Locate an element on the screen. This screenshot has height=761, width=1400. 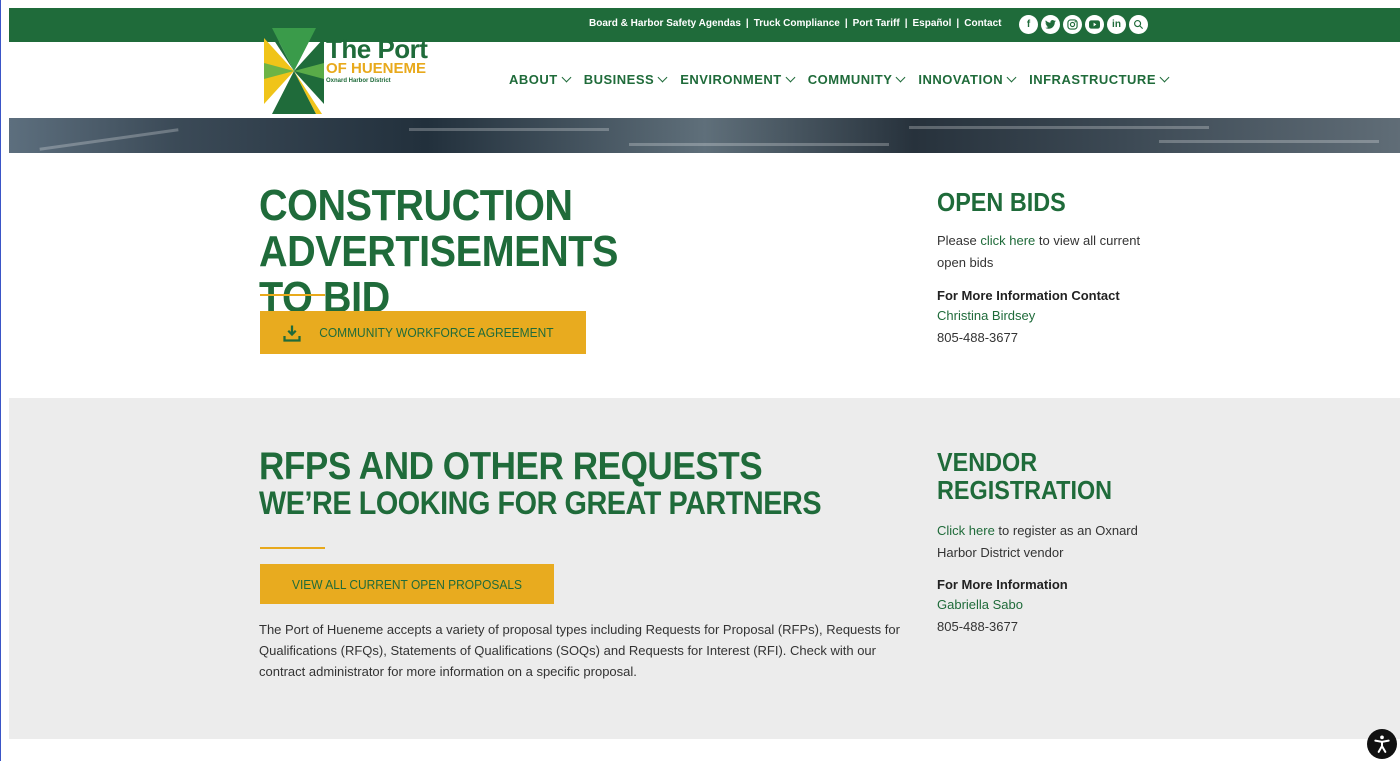
contact-name-link: Christina Birdsey is located at coordinates (986, 315).